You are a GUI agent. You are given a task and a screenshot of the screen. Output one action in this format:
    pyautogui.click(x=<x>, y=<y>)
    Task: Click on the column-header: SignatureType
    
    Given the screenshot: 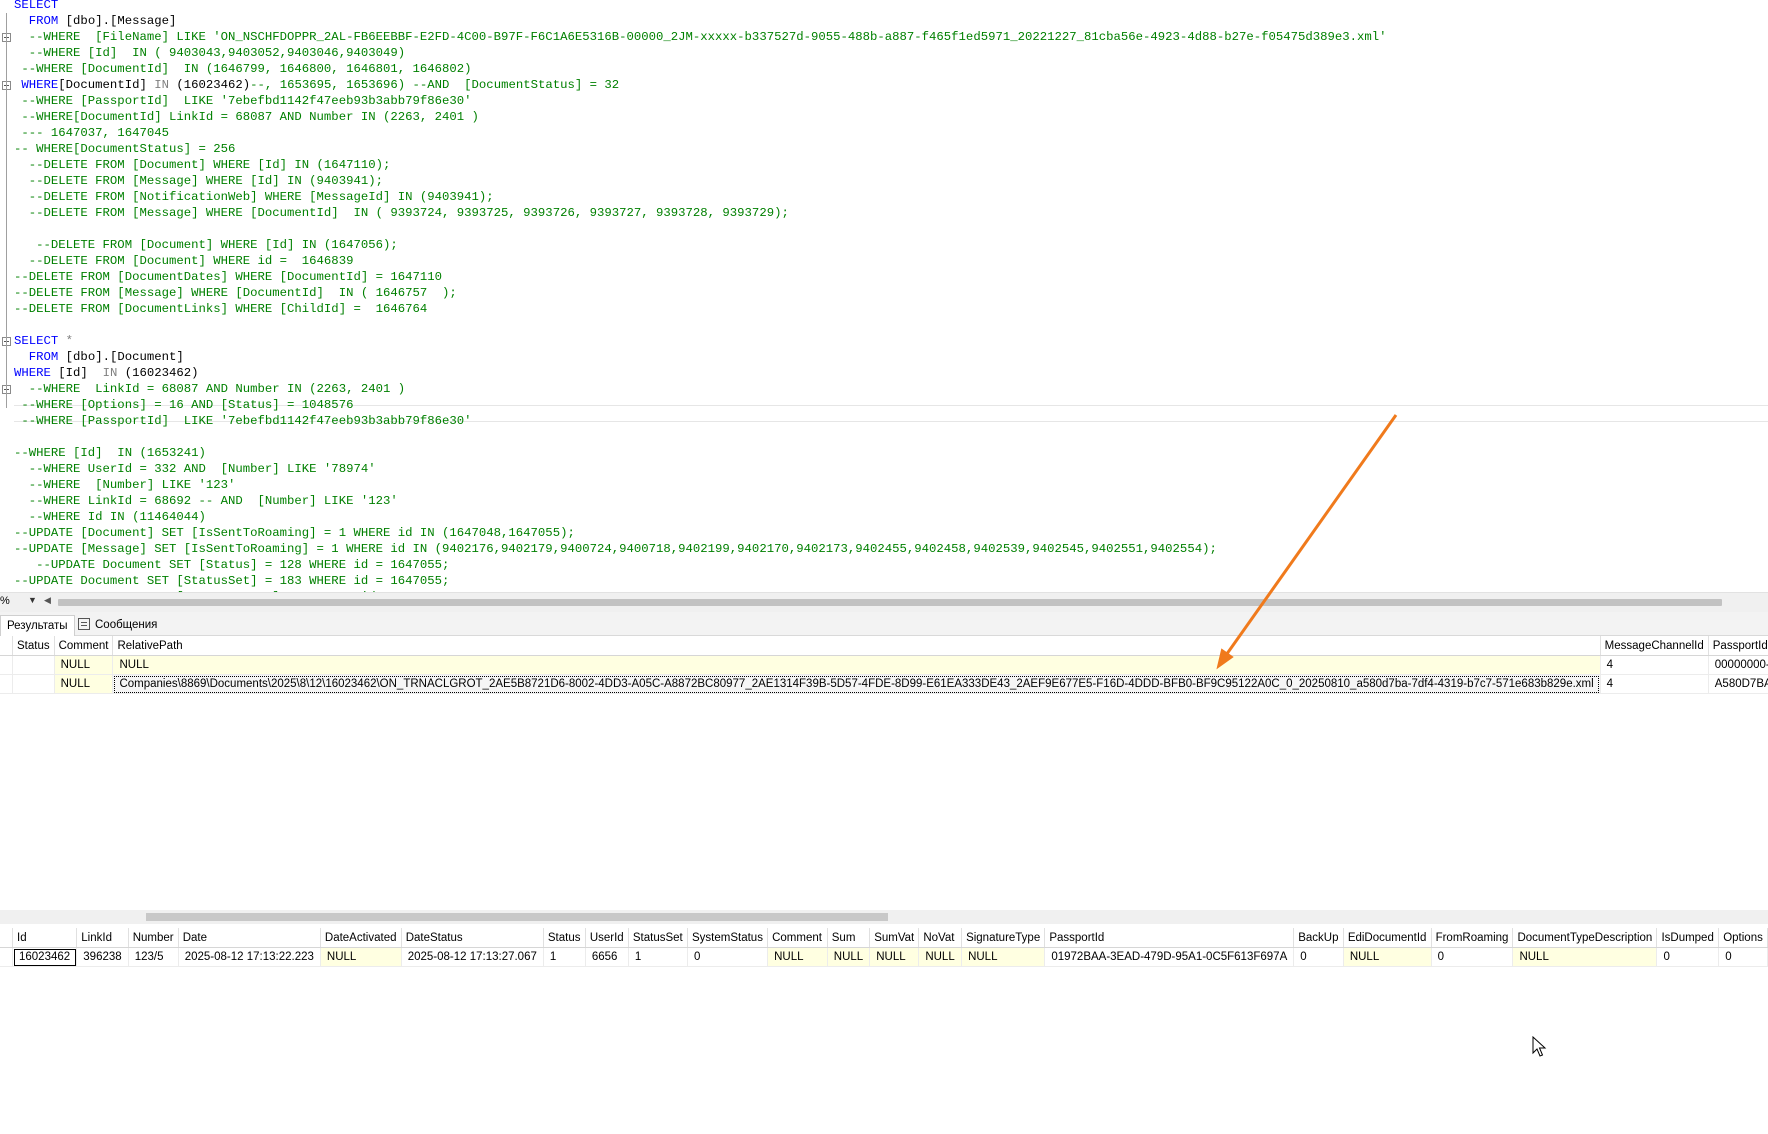 What is the action you would take?
    pyautogui.click(x=1003, y=938)
    